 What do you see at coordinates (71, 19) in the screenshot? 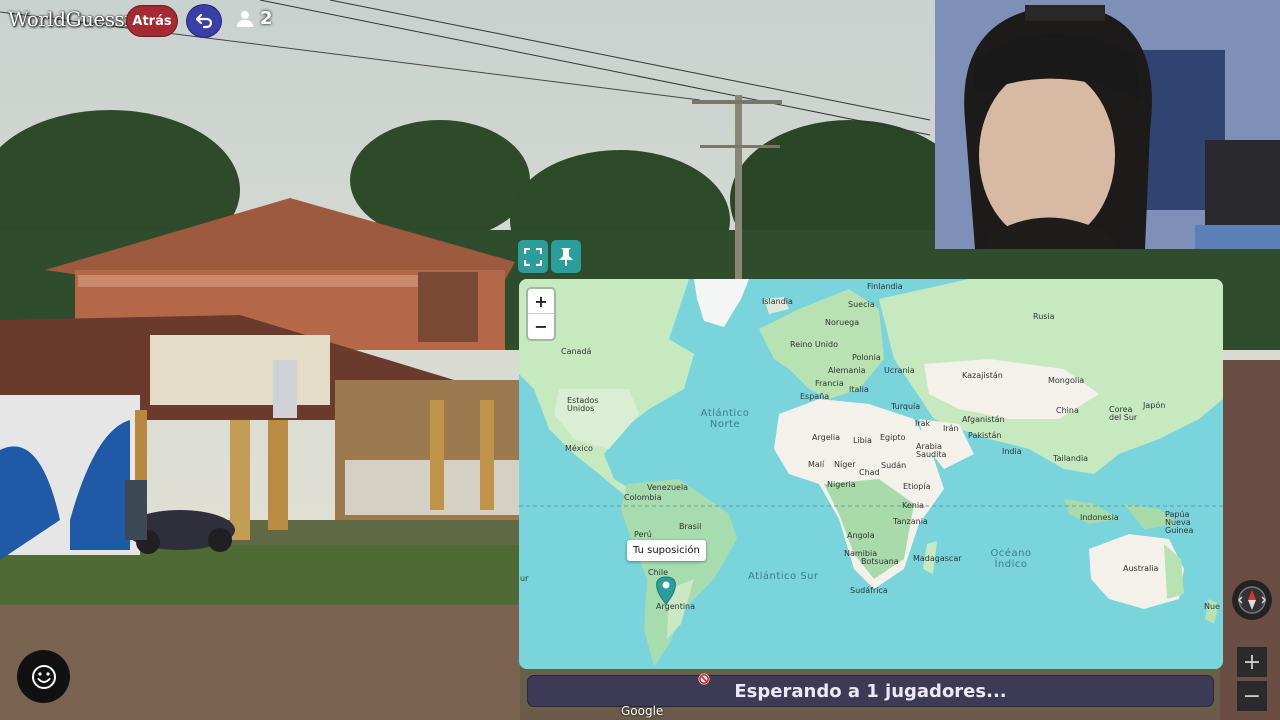
I see `app-logo: WorldGuessr` at bounding box center [71, 19].